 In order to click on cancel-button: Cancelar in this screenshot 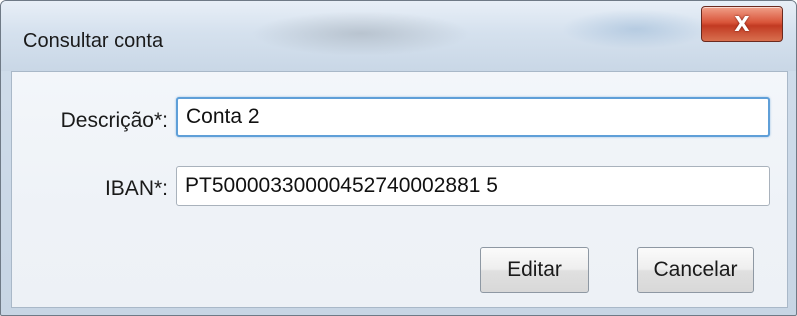, I will do `click(695, 270)`.